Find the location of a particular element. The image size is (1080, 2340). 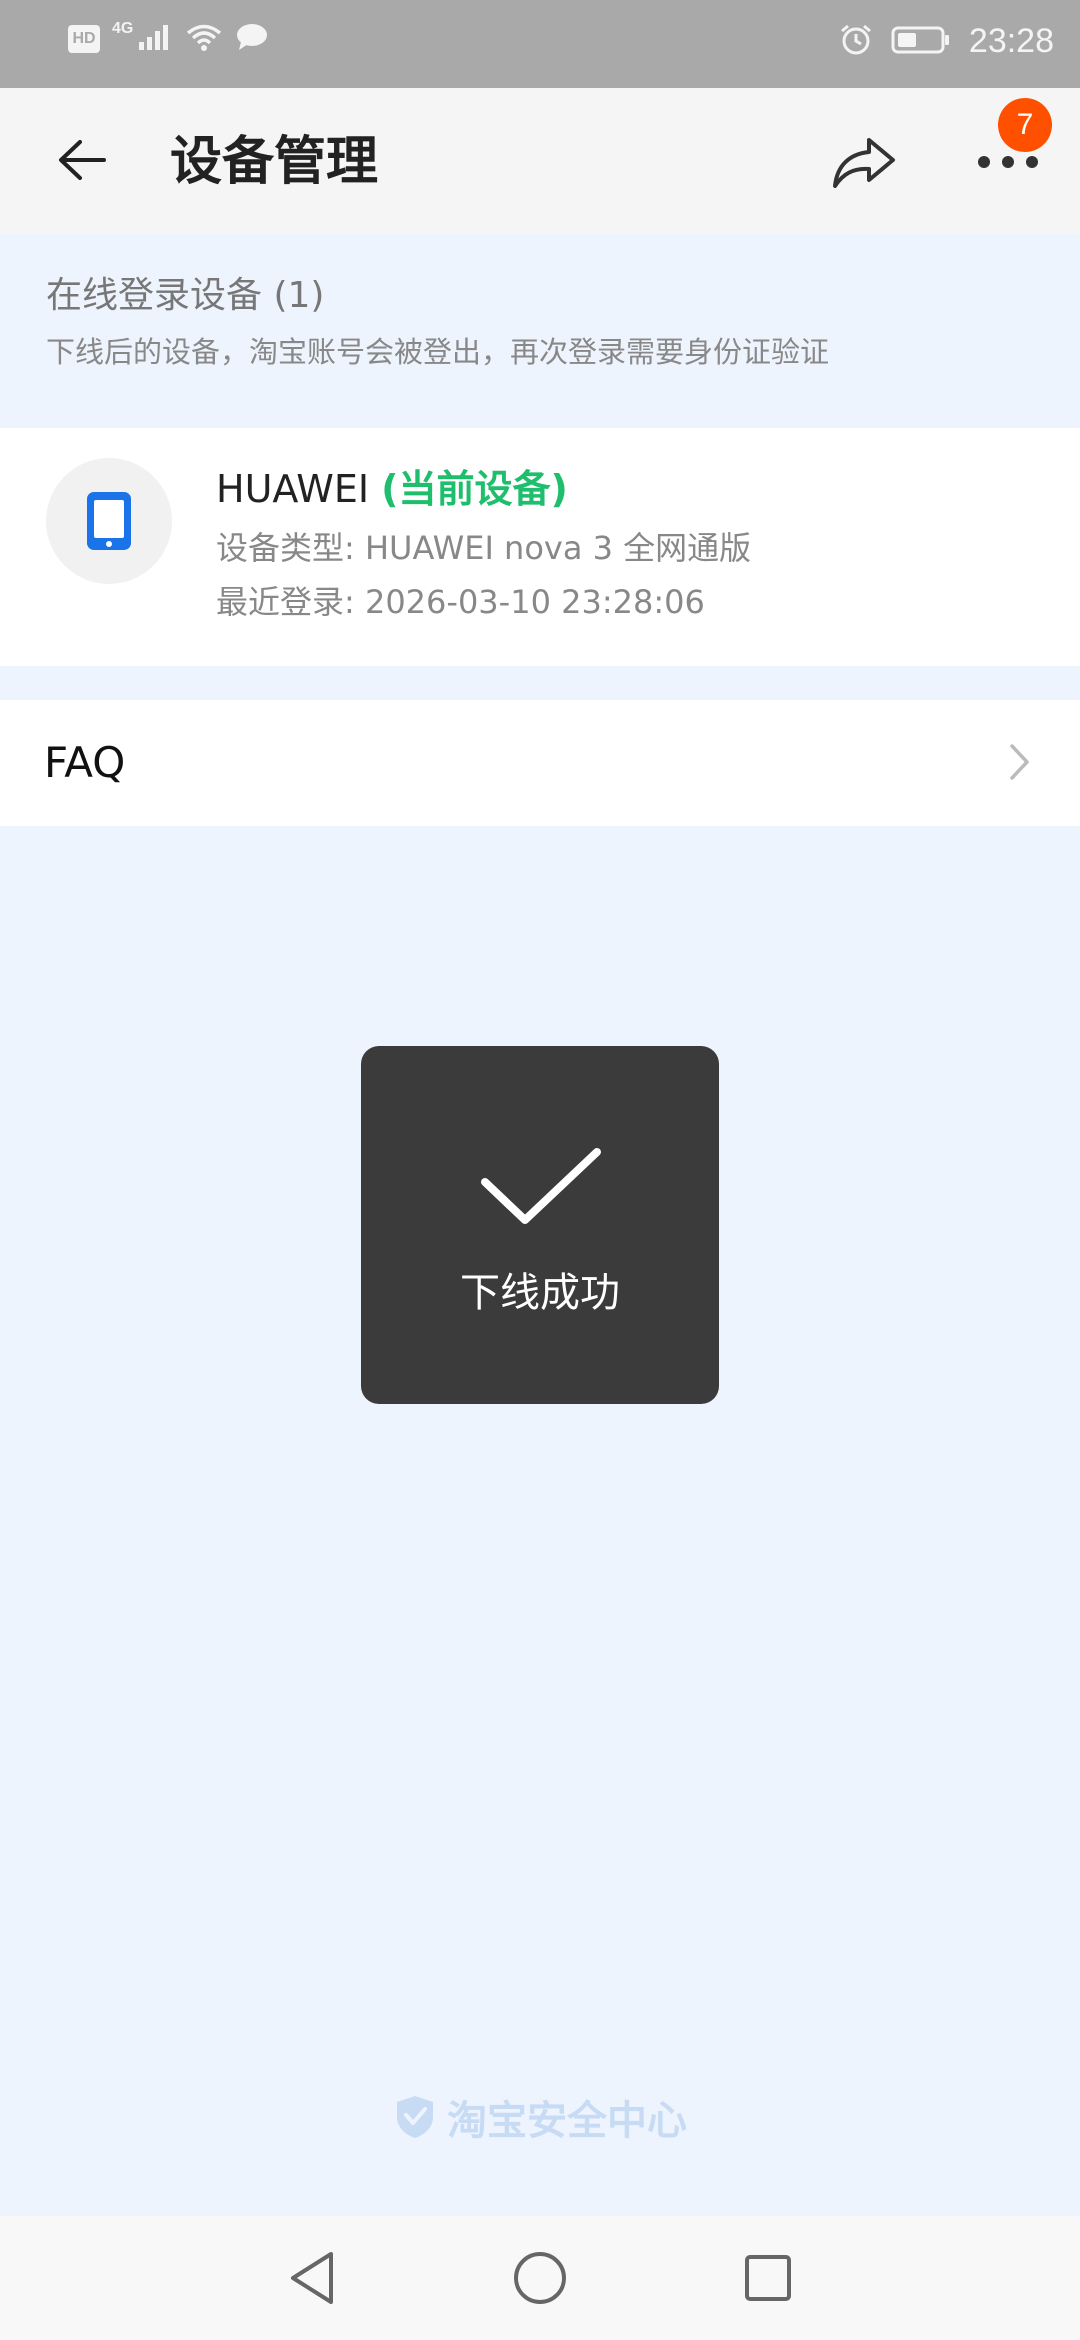

status-time: 23:28 is located at coordinates (1011, 41).